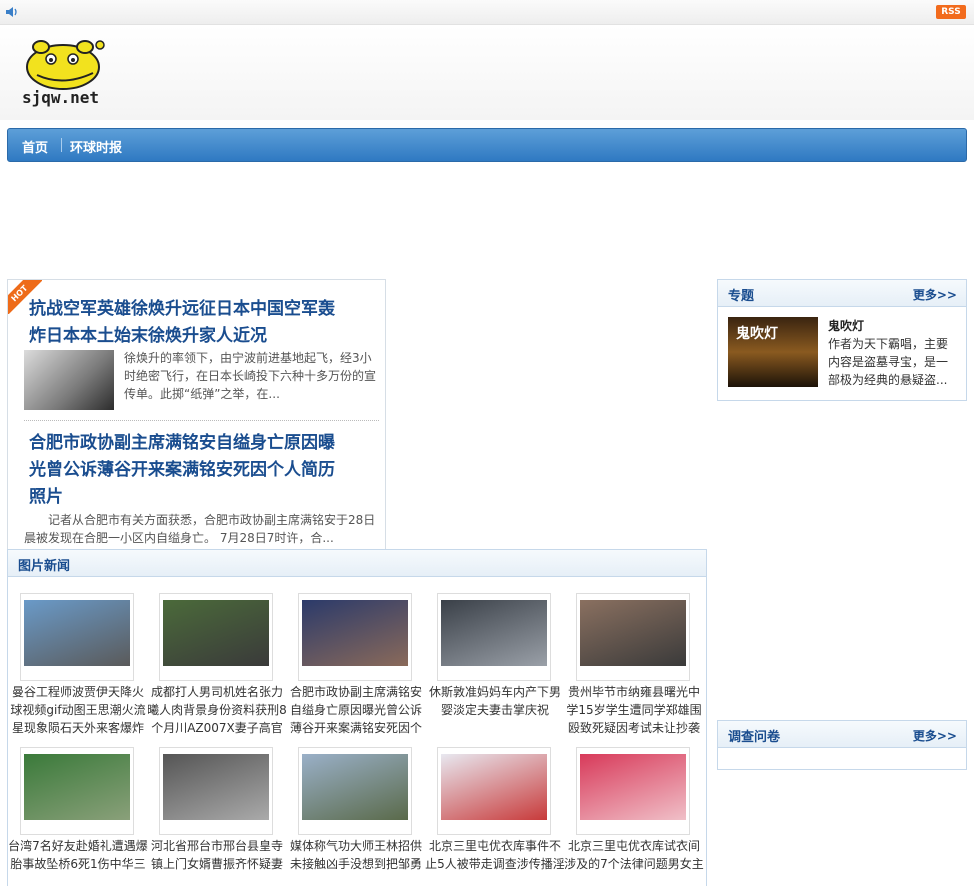 The width and height of the screenshot is (974, 886). Describe the element at coordinates (846, 325) in the screenshot. I see `topic-name: 鬼吹灯` at that location.